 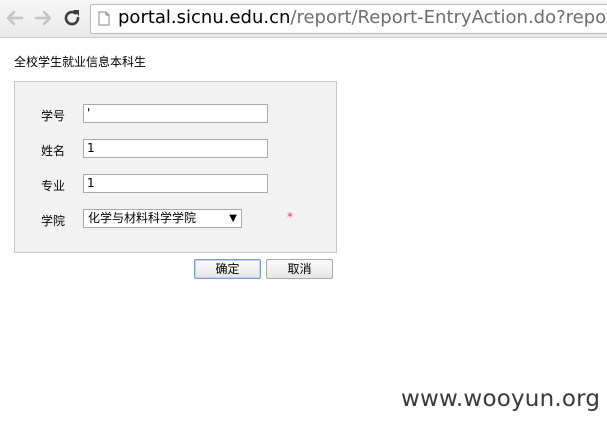 I want to click on page-icon, so click(x=104, y=20).